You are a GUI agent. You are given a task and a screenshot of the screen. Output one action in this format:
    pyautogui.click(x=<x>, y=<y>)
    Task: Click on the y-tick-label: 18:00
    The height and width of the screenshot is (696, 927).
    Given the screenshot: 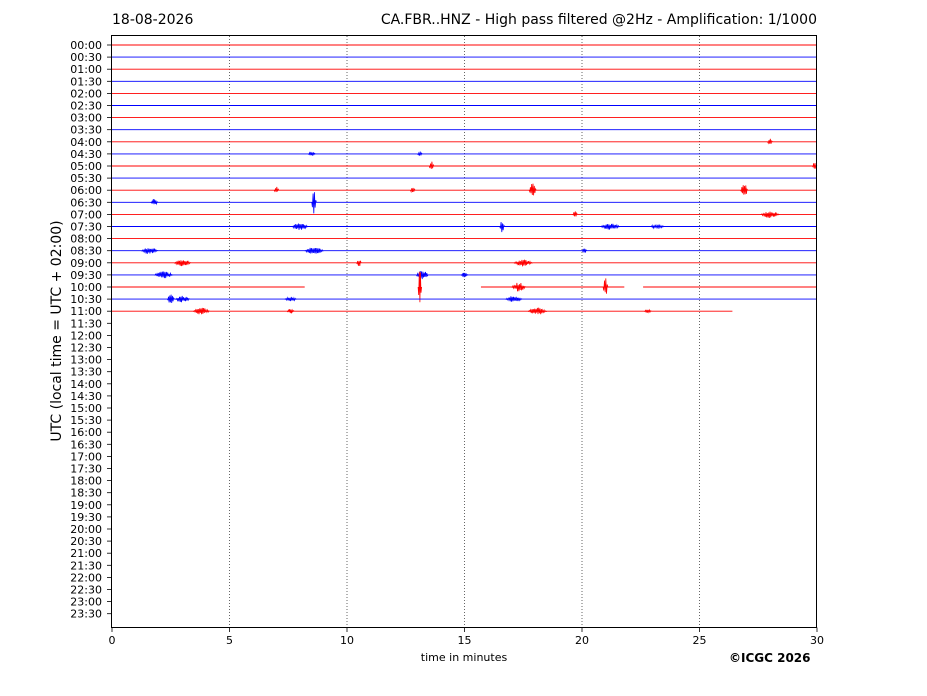 What is the action you would take?
    pyautogui.click(x=86, y=481)
    